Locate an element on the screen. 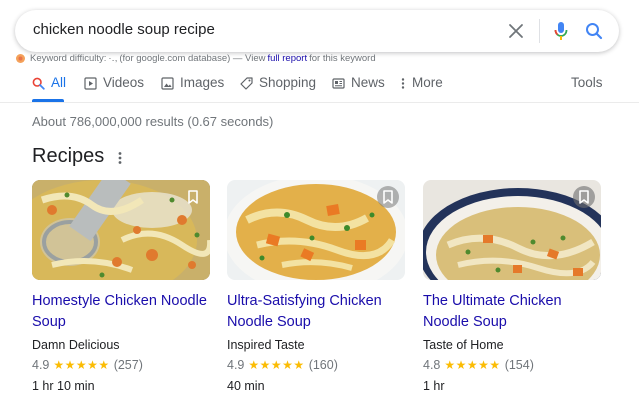 The width and height of the screenshot is (639, 400). recipe-source: Taste of Home is located at coordinates (463, 345).